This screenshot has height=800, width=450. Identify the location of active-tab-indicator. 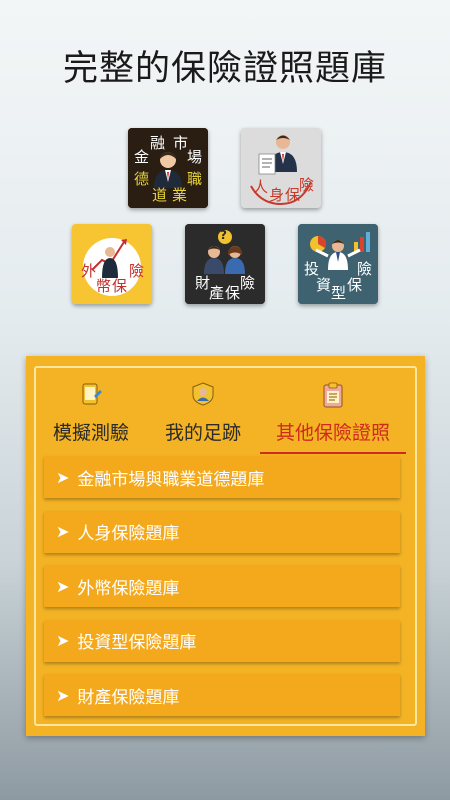
(333, 453).